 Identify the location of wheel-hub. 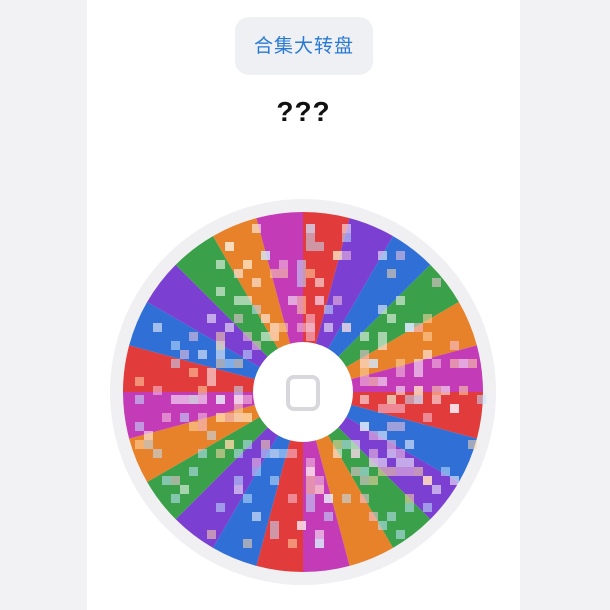
(303, 392).